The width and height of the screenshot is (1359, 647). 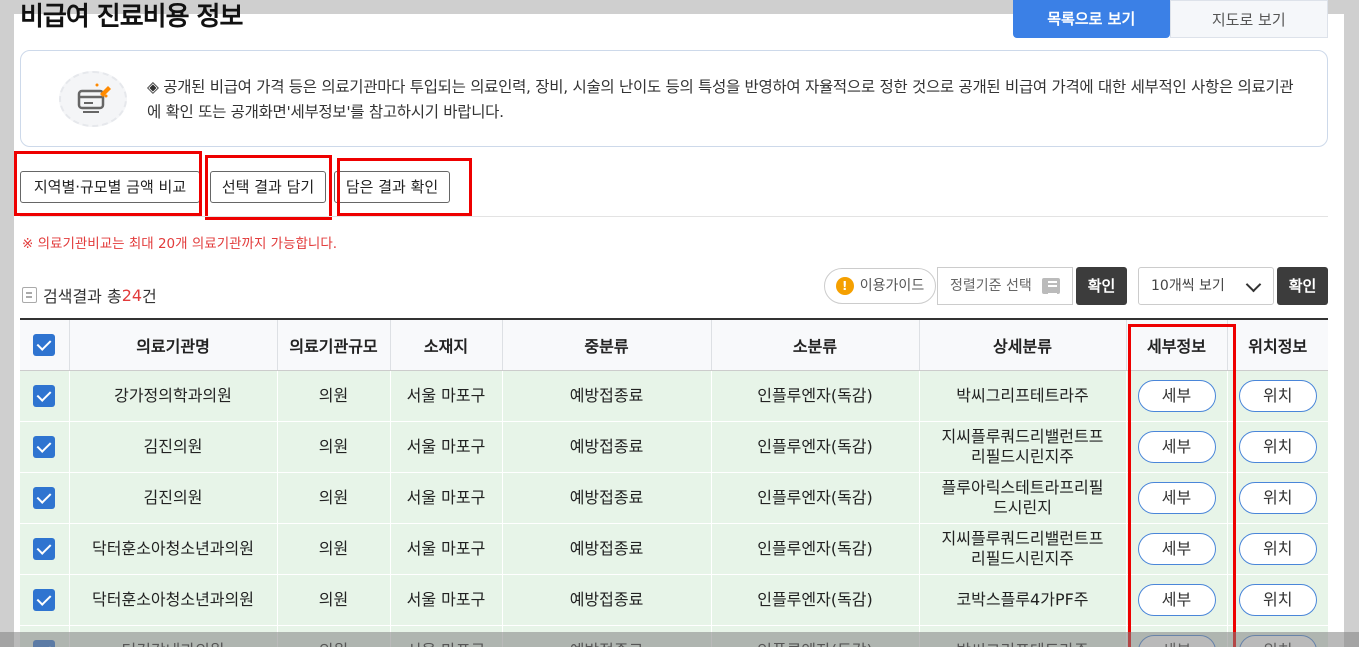 I want to click on compare-limit-warning: ※ 의료기관비교는 최대 20개 의료기관까지 가능합니다., so click(x=180, y=244).